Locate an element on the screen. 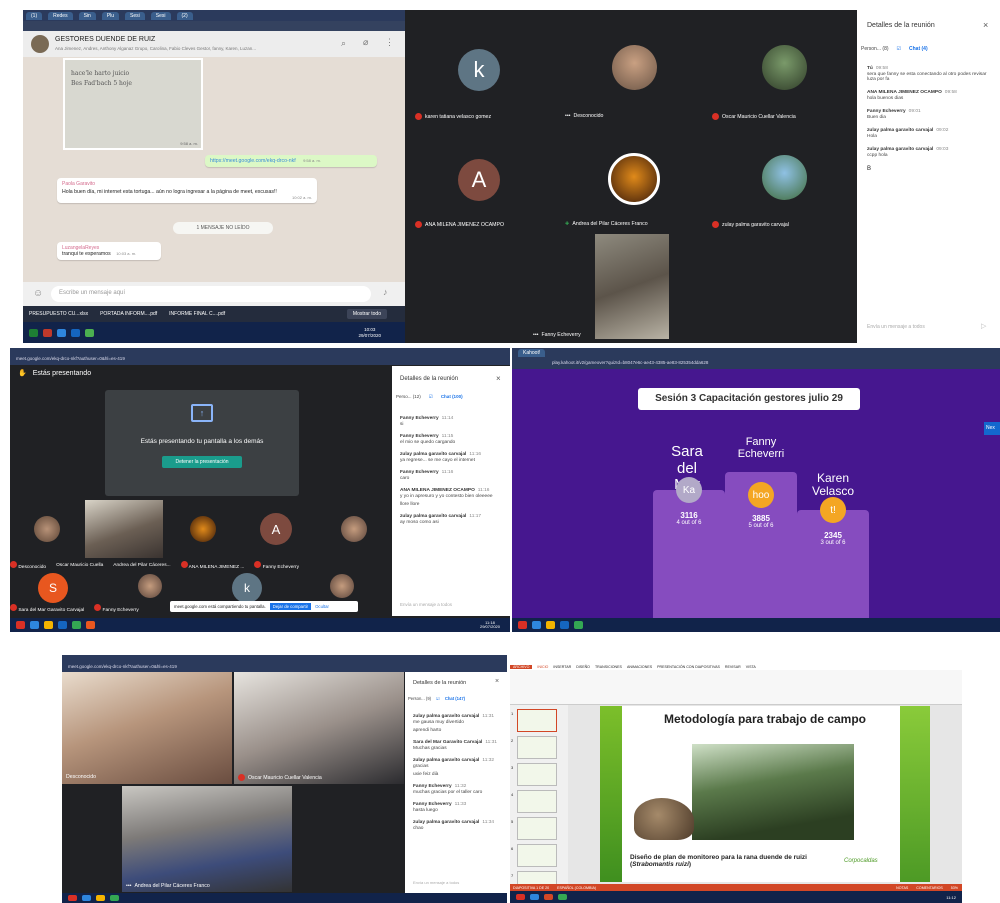 The width and height of the screenshot is (1000, 903). ribbon-tab-file: ARCHIVO is located at coordinates (521, 666).